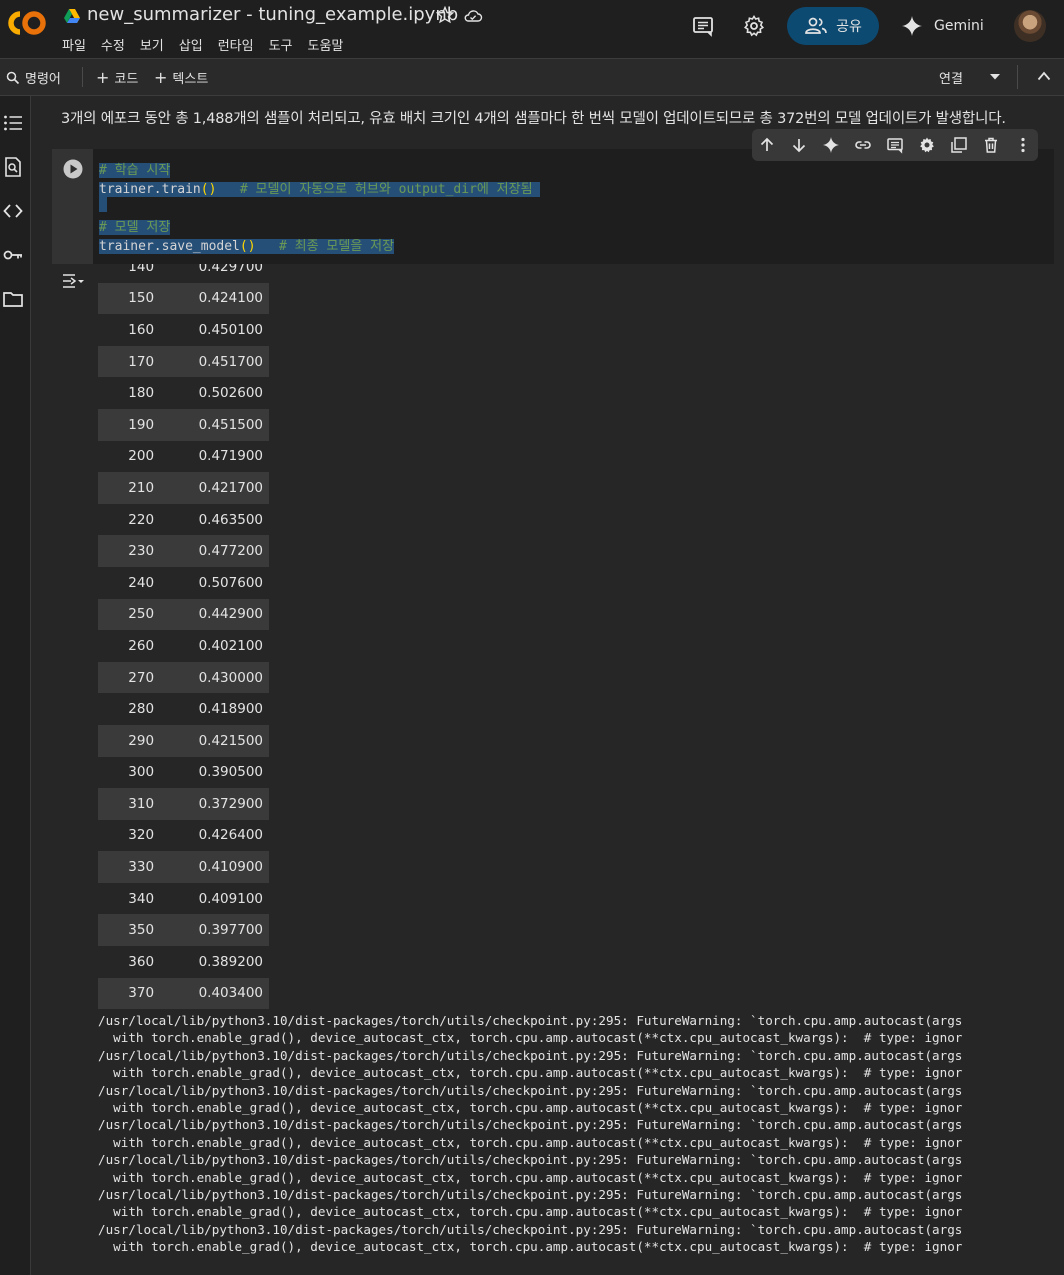 The image size is (1064, 1275). I want to click on connect-runtime-button: 연결, so click(951, 77).